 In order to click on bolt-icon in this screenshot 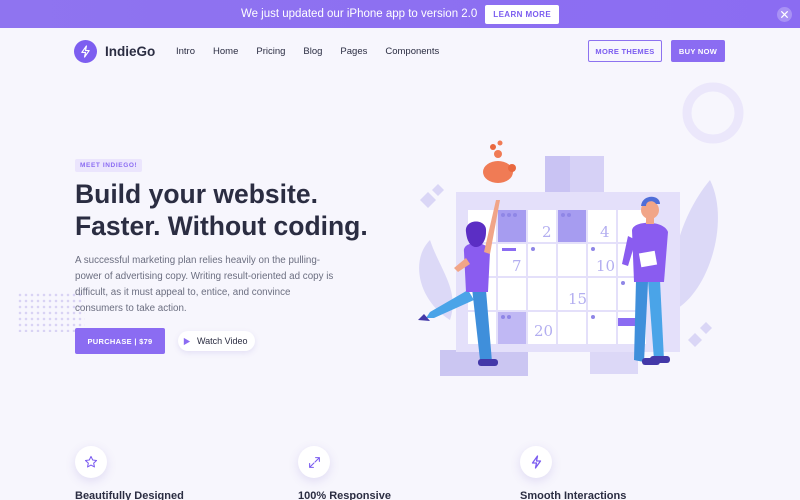, I will do `click(536, 462)`.